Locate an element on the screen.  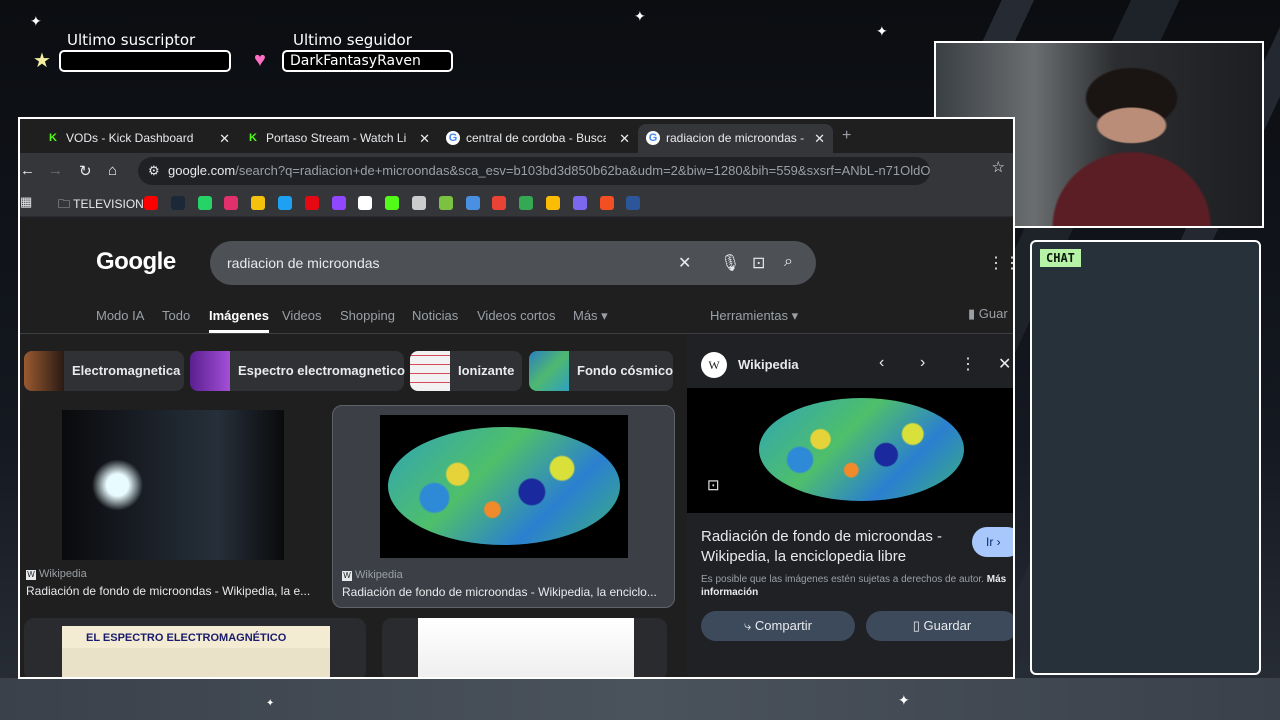
last-subscriber-value is located at coordinates (145, 61).